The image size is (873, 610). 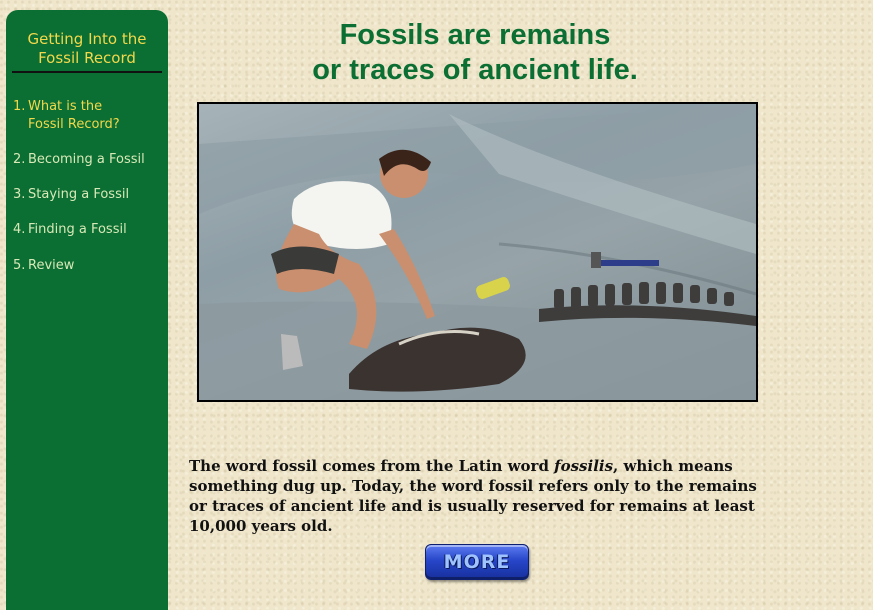 What do you see at coordinates (65, 106) in the screenshot?
I see `sidebar-item-label-line1: What is the` at bounding box center [65, 106].